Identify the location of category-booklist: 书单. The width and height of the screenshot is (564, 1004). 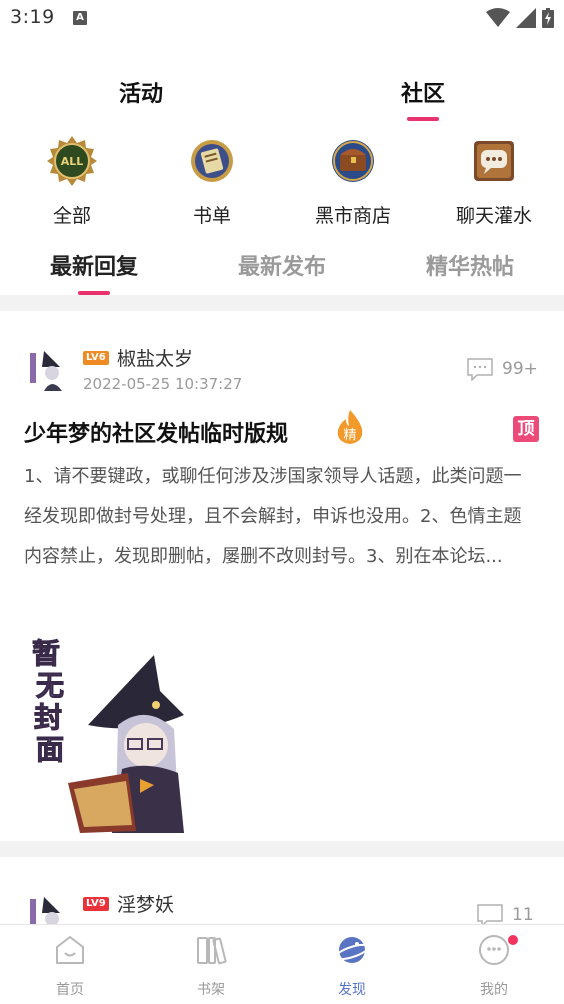
(212, 181).